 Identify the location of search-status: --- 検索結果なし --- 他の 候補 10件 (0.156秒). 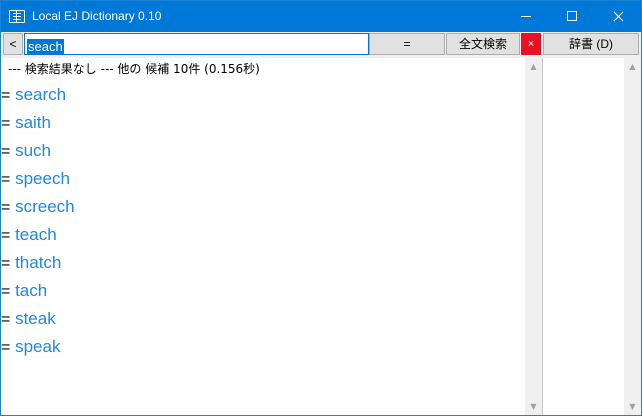
(134, 69).